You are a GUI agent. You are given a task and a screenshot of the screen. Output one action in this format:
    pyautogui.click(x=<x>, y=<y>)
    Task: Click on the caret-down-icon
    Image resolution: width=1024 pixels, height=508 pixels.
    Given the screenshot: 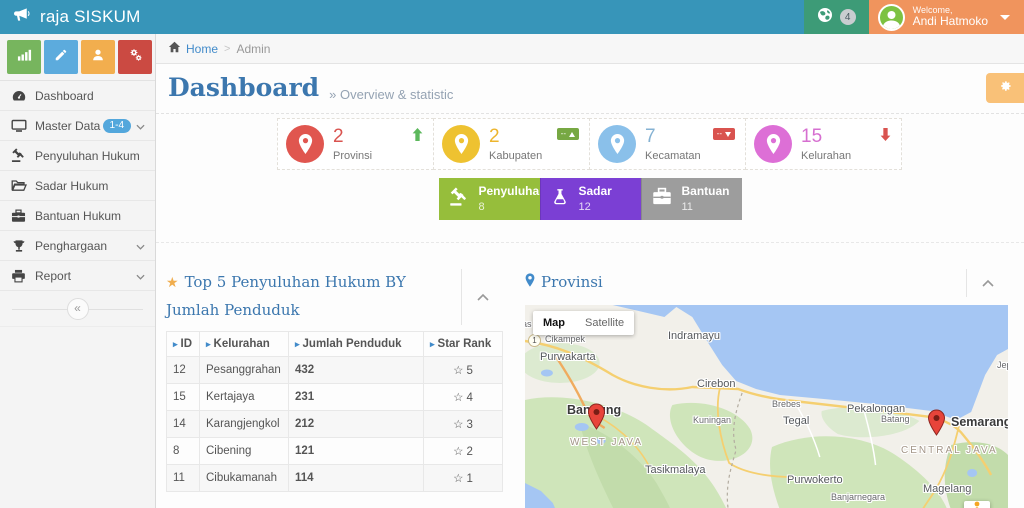 What is the action you would take?
    pyautogui.click(x=1005, y=17)
    